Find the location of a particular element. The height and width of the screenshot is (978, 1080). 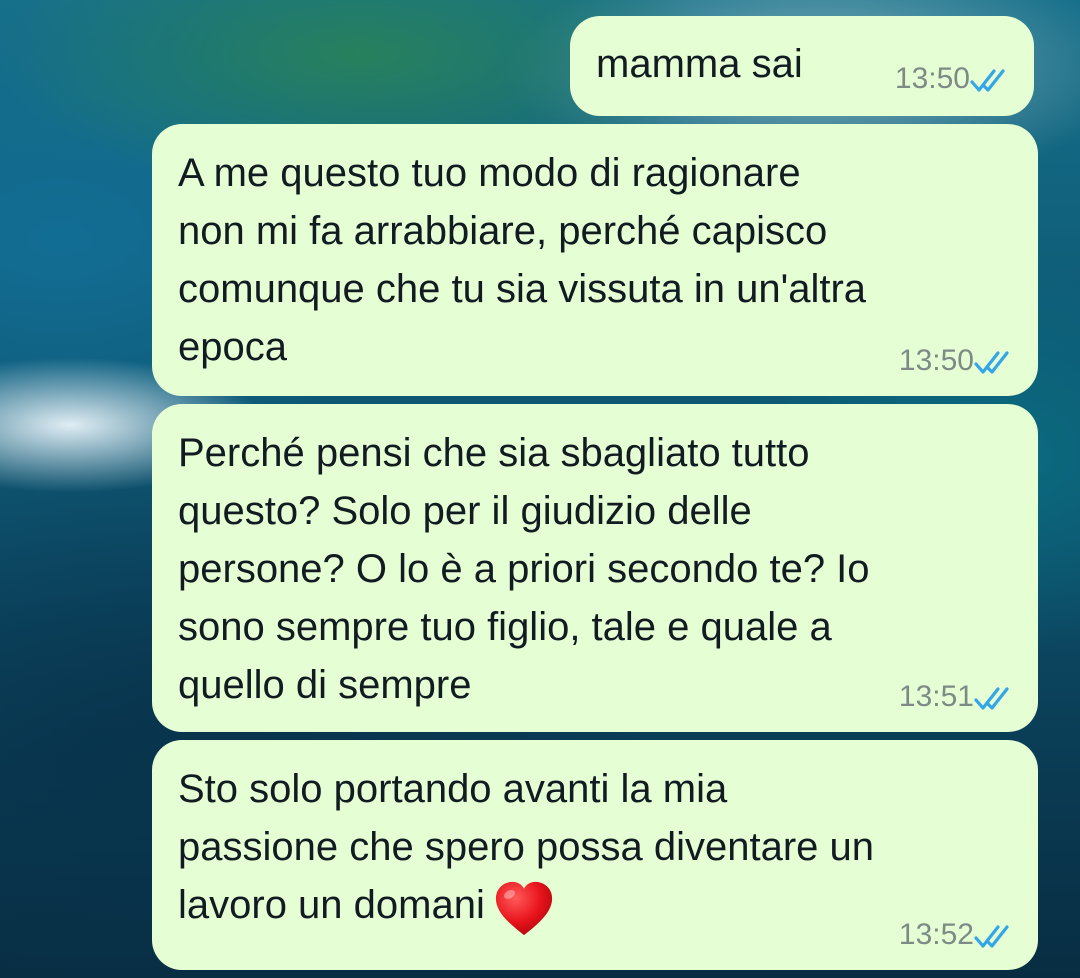

message-time: 13:51 is located at coordinates (936, 696).